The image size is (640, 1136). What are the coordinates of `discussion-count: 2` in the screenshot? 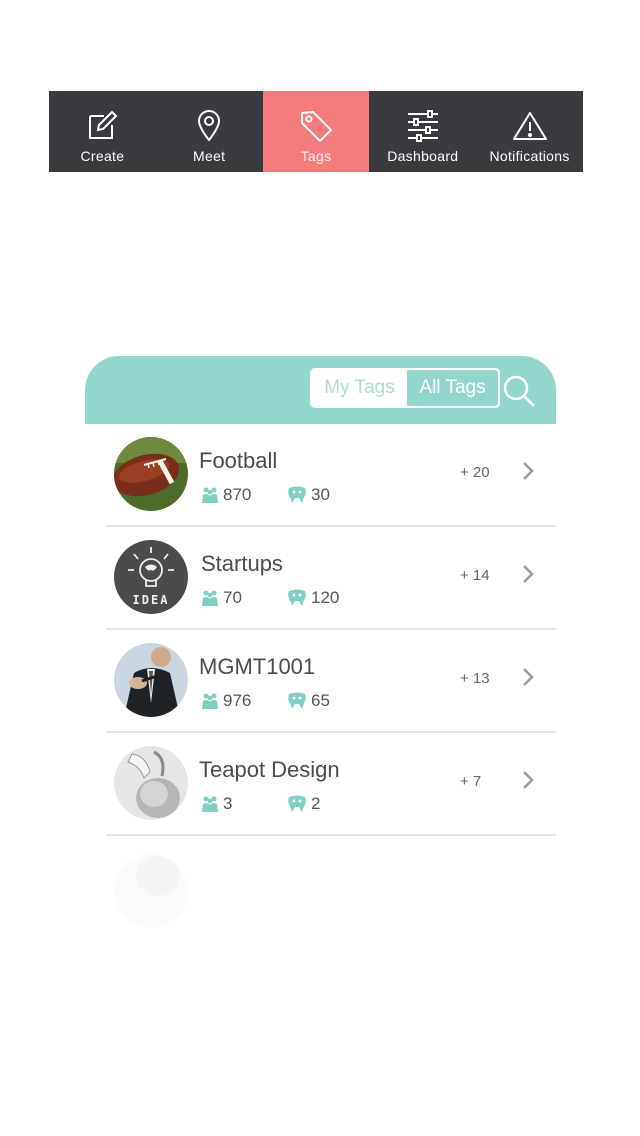 It's located at (316, 803).